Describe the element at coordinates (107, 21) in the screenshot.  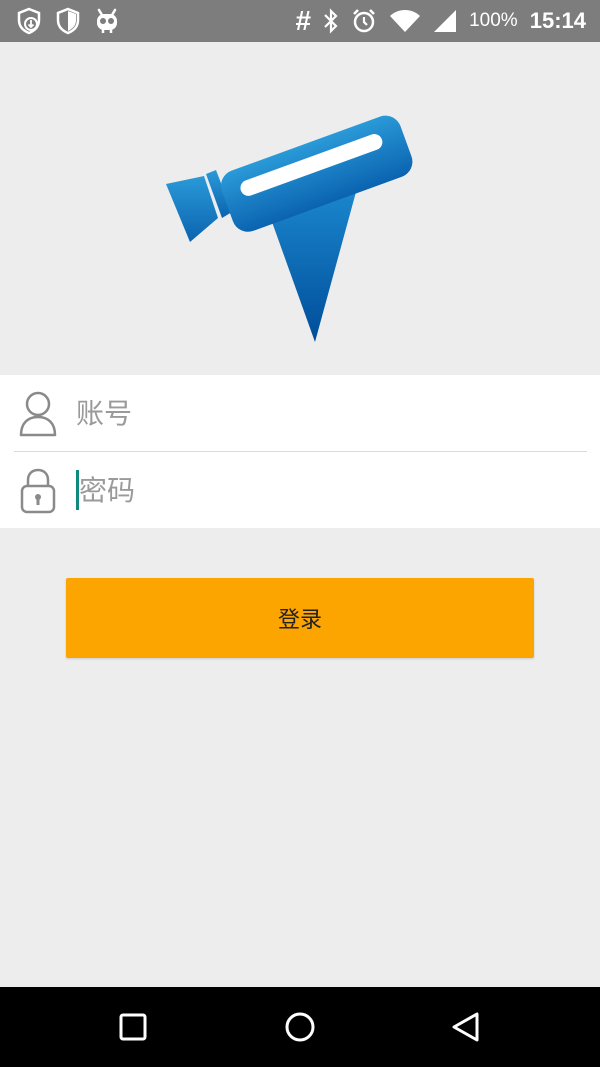
I see `android-robot-icon` at that location.